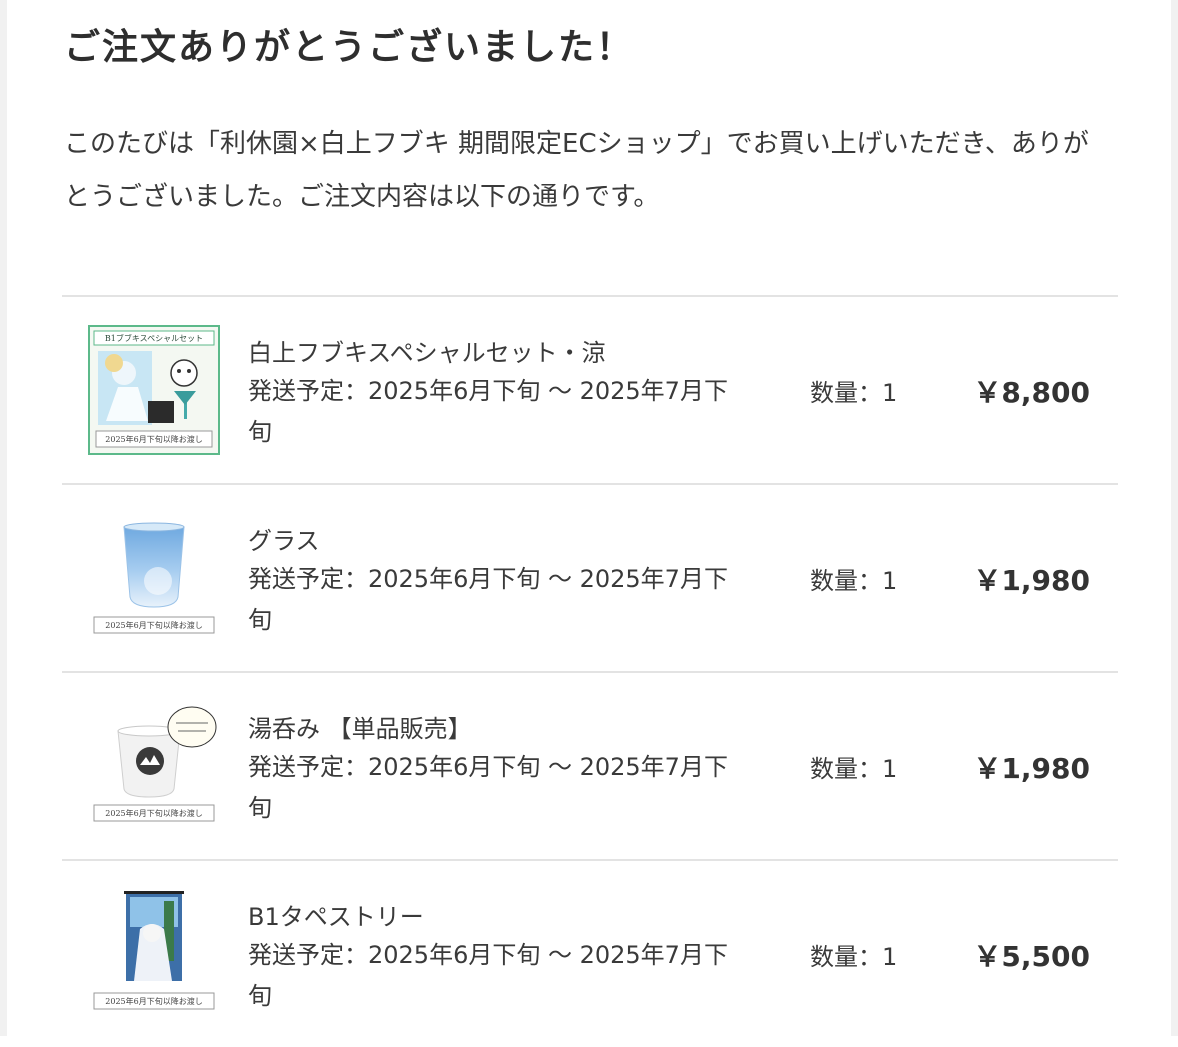 The image size is (1178, 1047). What do you see at coordinates (1031, 956) in the screenshot?
I see `item-price: ￥5,500` at bounding box center [1031, 956].